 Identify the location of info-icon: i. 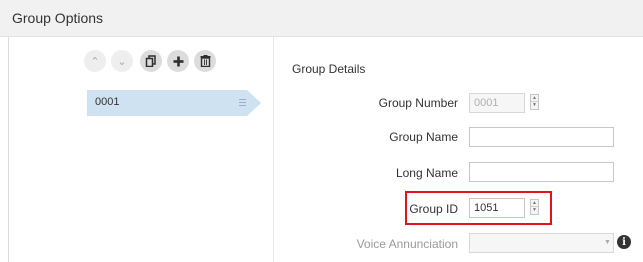
(624, 242).